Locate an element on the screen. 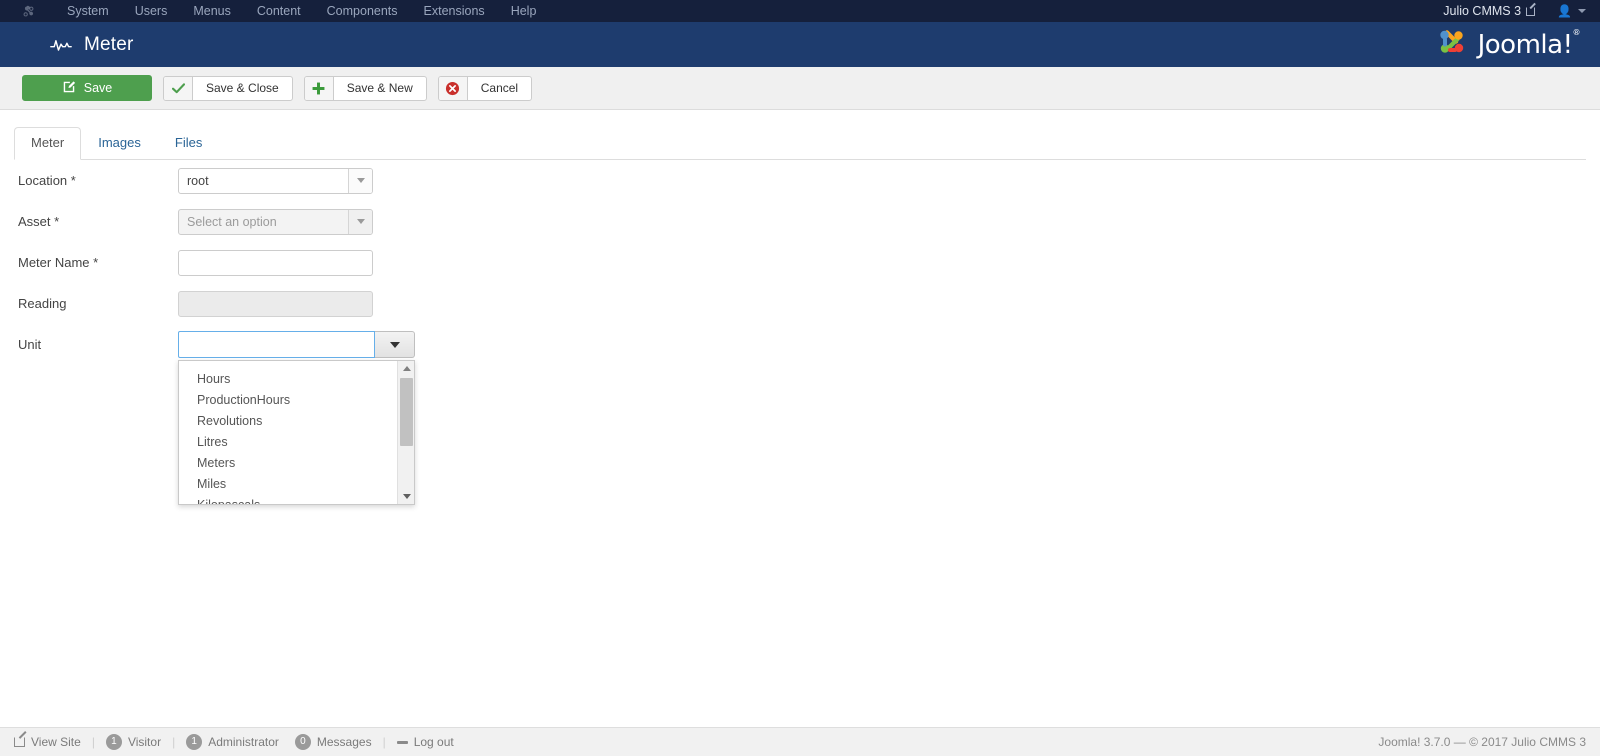 The height and width of the screenshot is (756, 1600). administrator-counter: 1 Administrator is located at coordinates (232, 742).